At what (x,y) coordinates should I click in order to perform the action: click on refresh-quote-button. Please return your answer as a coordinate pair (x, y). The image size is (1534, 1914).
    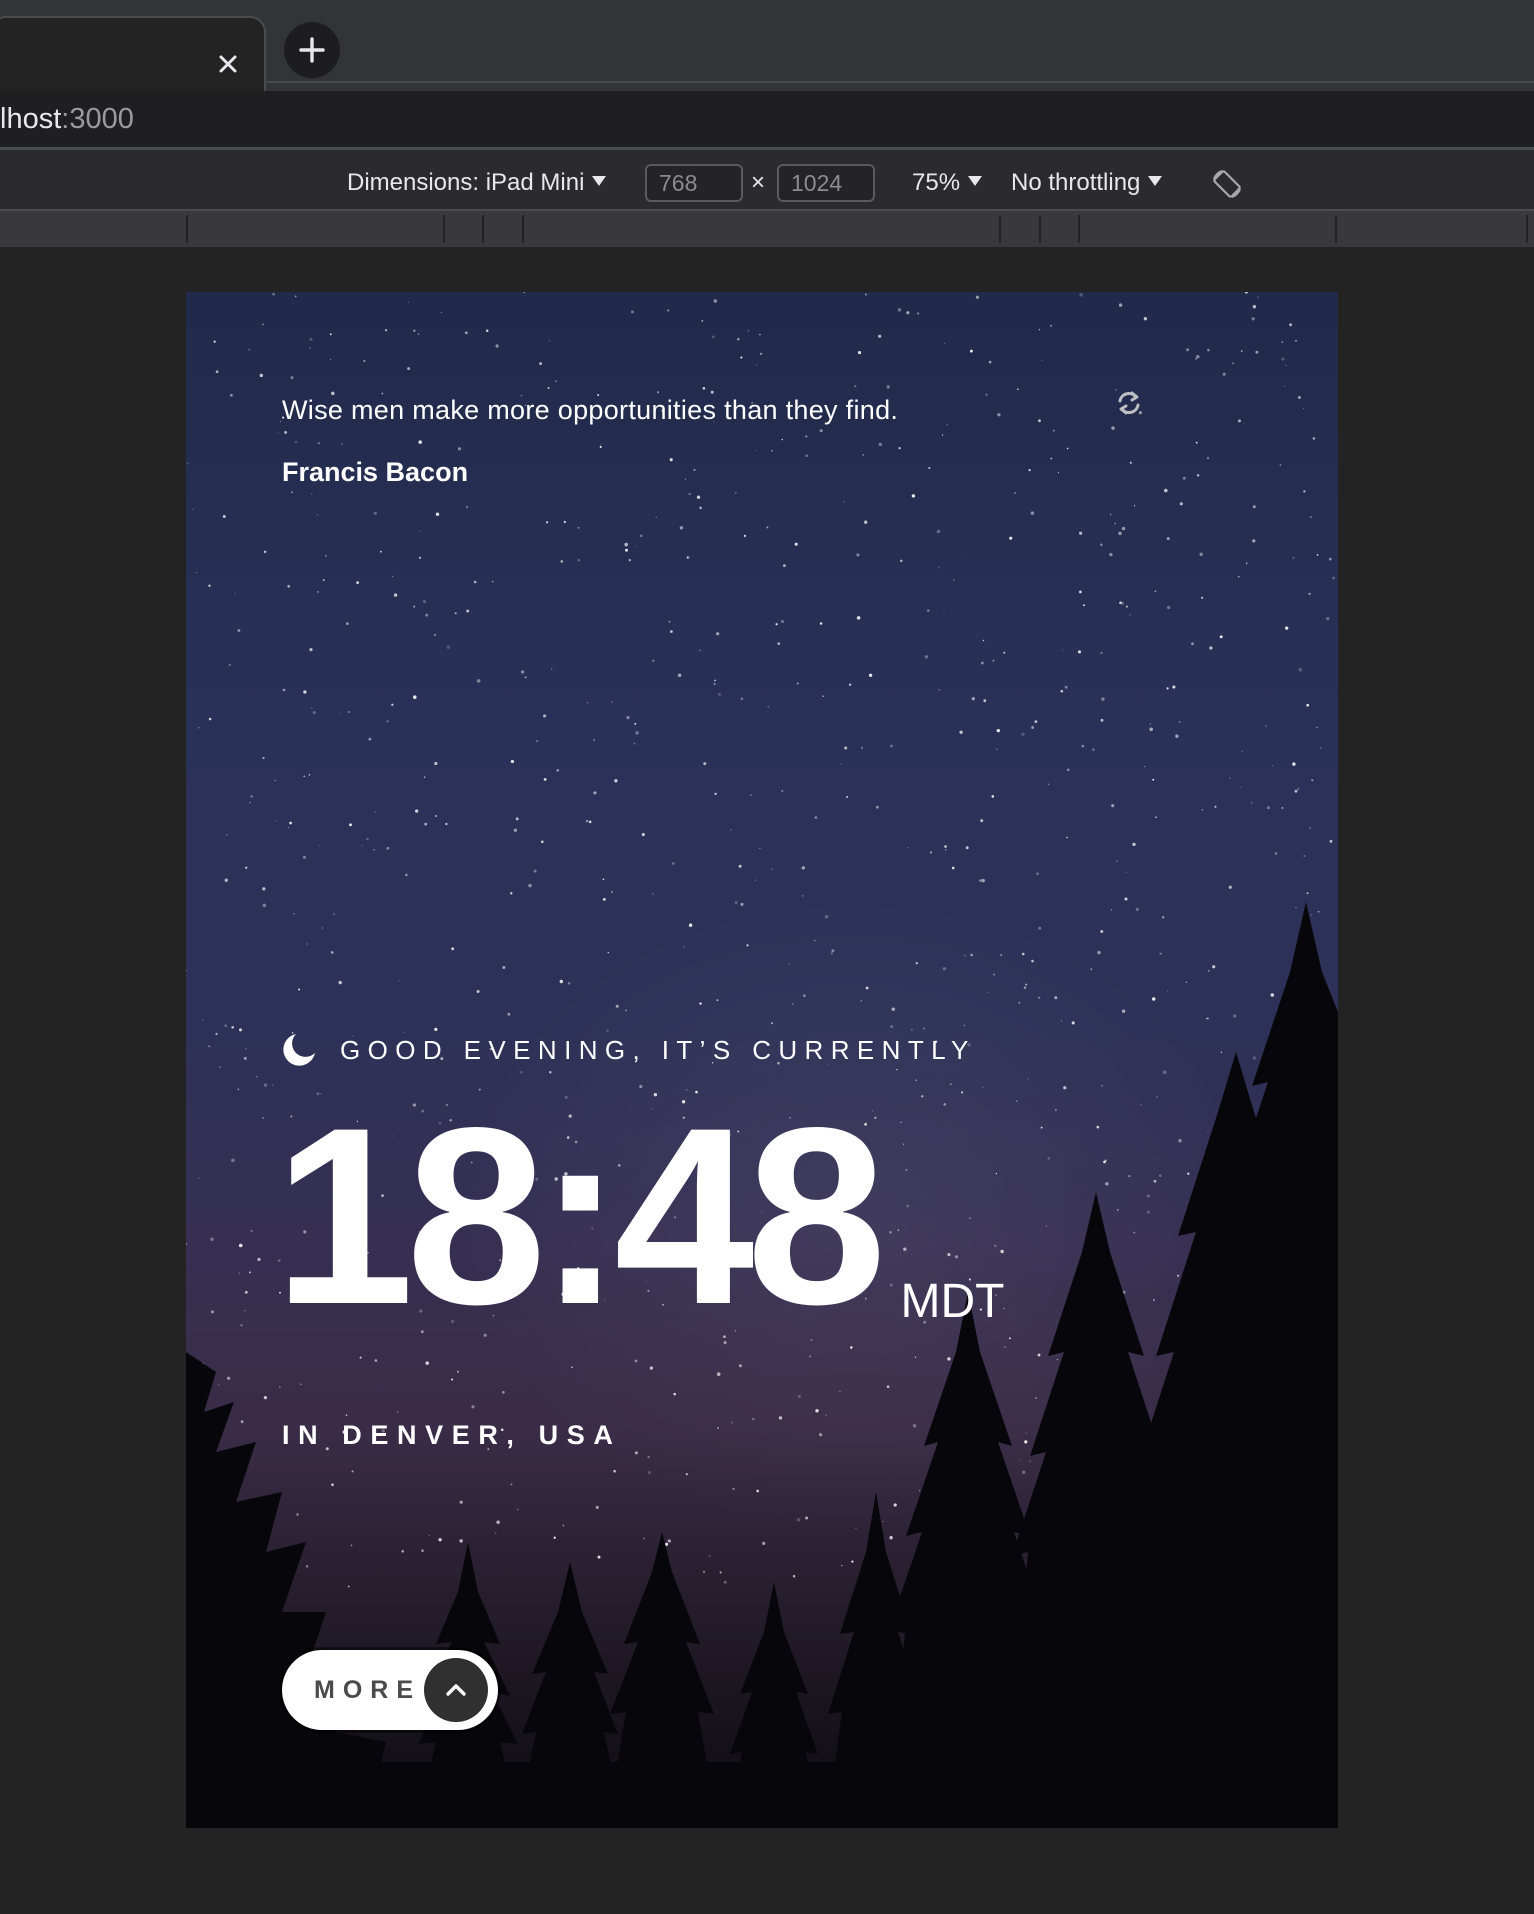
    Looking at the image, I should click on (1129, 403).